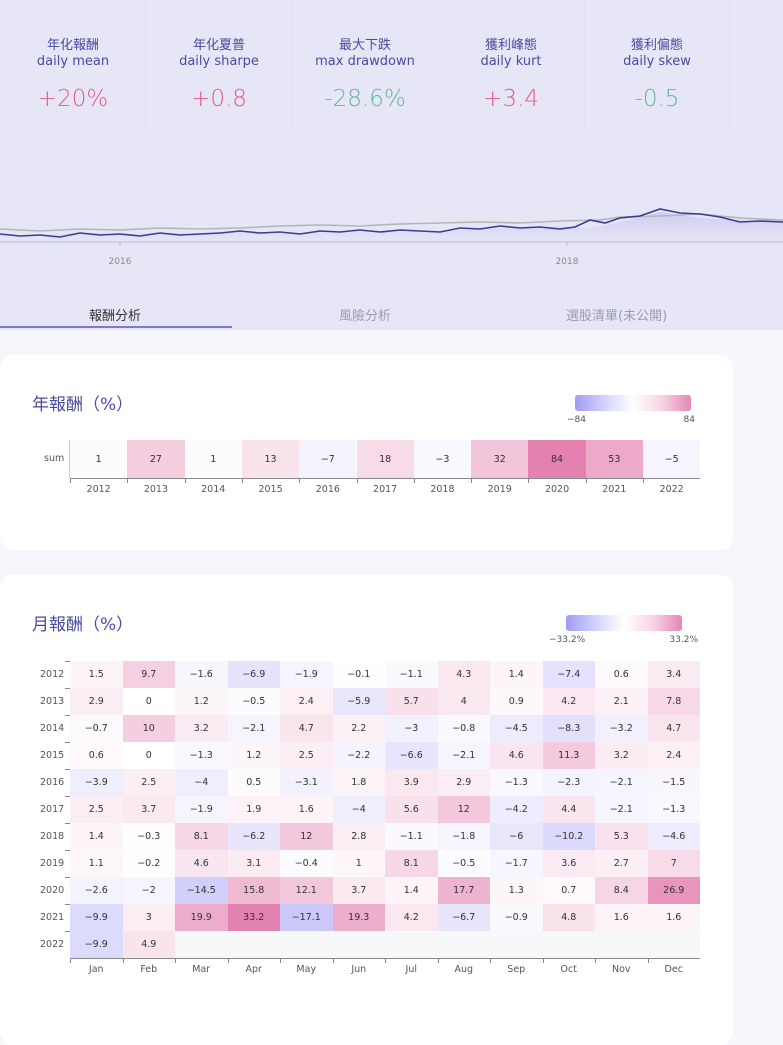 The image size is (783, 1045). I want to click on stat-annual-return: 年化報酬 daily mean +20%, so click(73, 64).